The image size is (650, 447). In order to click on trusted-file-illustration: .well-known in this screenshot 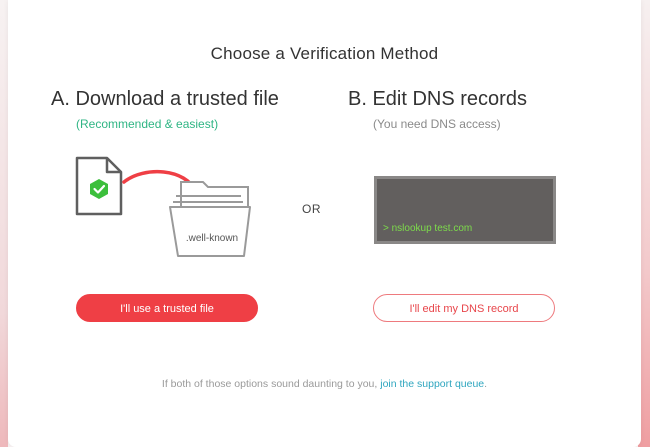, I will do `click(163, 206)`.